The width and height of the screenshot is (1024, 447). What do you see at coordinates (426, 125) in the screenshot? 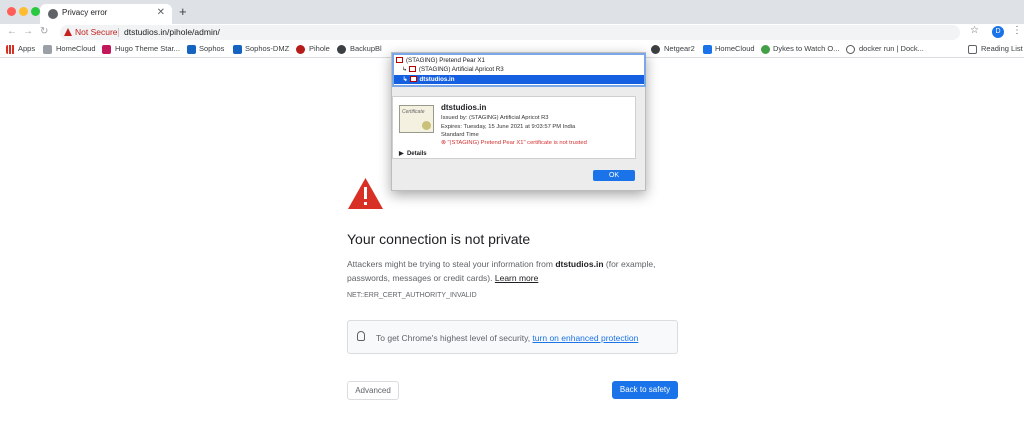
I see `seal-icon` at bounding box center [426, 125].